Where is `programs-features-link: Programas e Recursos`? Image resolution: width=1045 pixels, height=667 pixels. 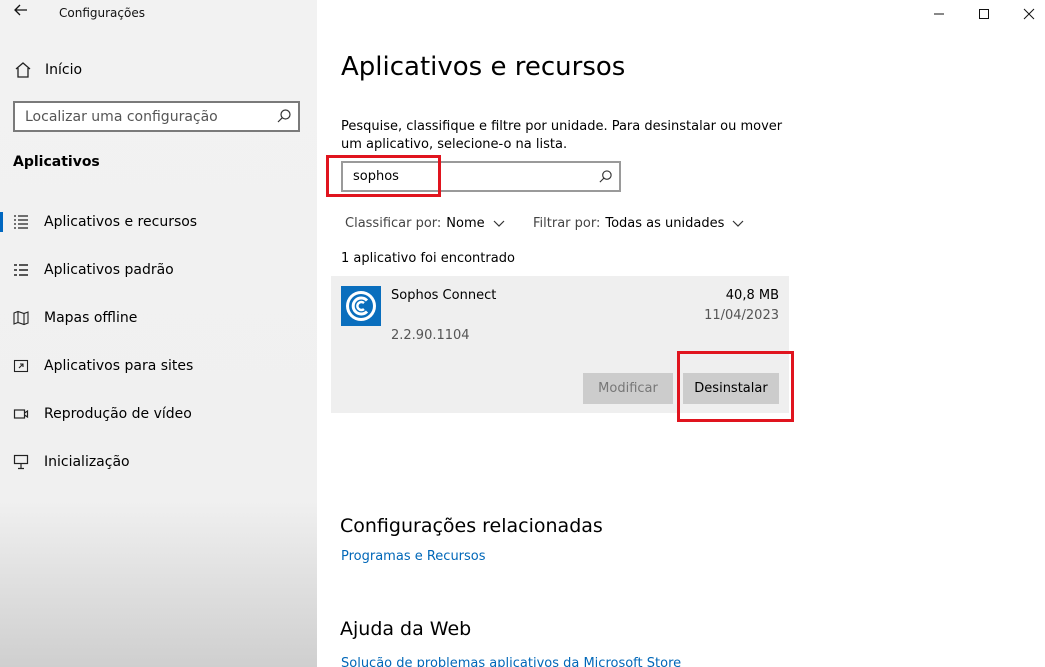 programs-features-link: Programas e Recursos is located at coordinates (413, 556).